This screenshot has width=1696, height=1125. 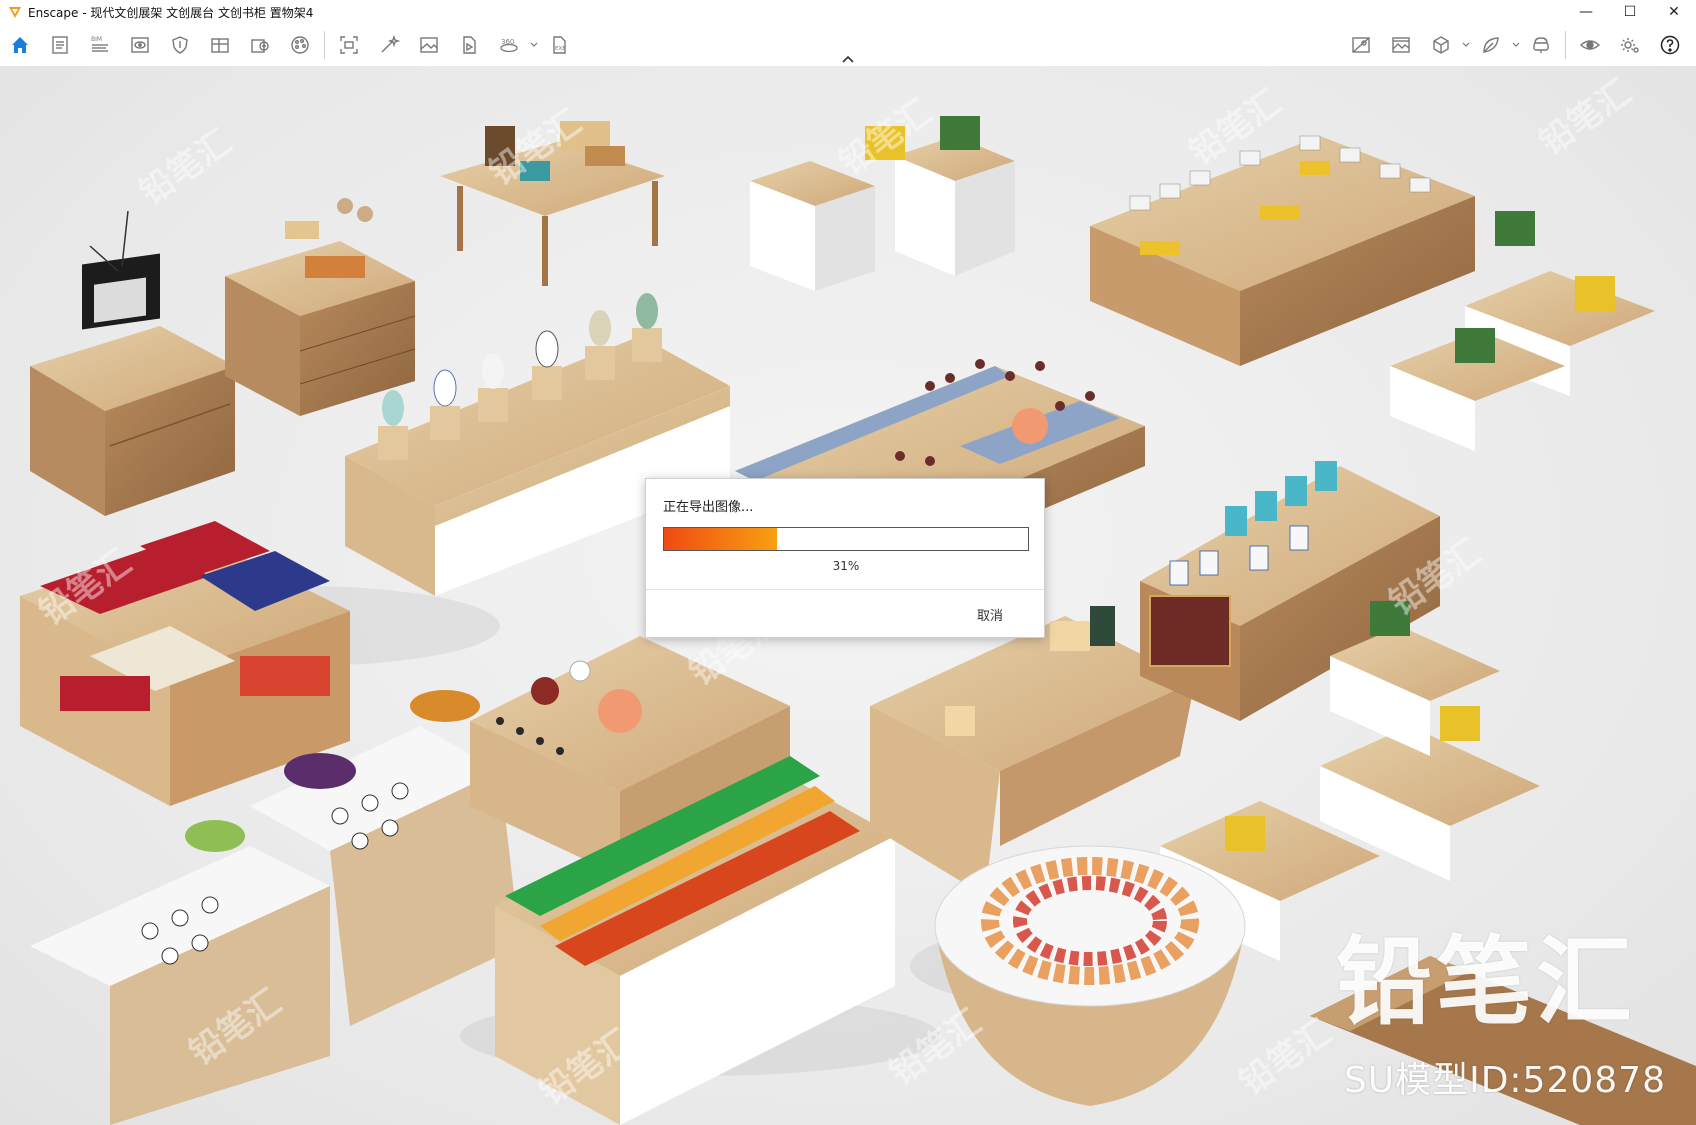 What do you see at coordinates (349, 45) in the screenshot?
I see `screenshot-icon` at bounding box center [349, 45].